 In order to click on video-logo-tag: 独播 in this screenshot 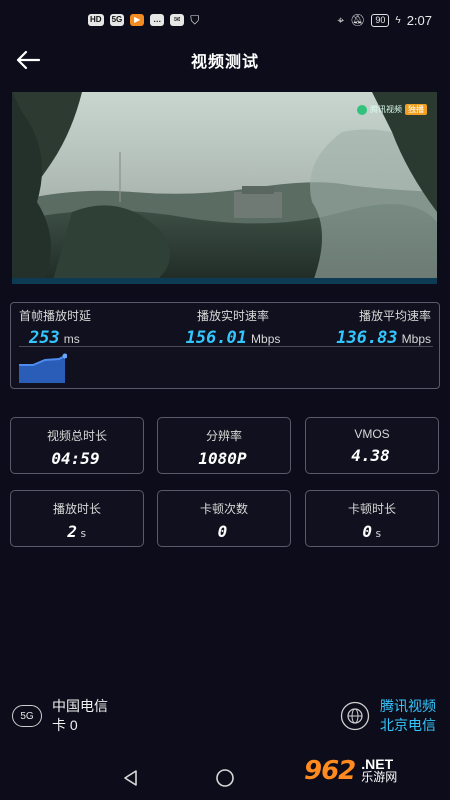, I will do `click(416, 109)`.